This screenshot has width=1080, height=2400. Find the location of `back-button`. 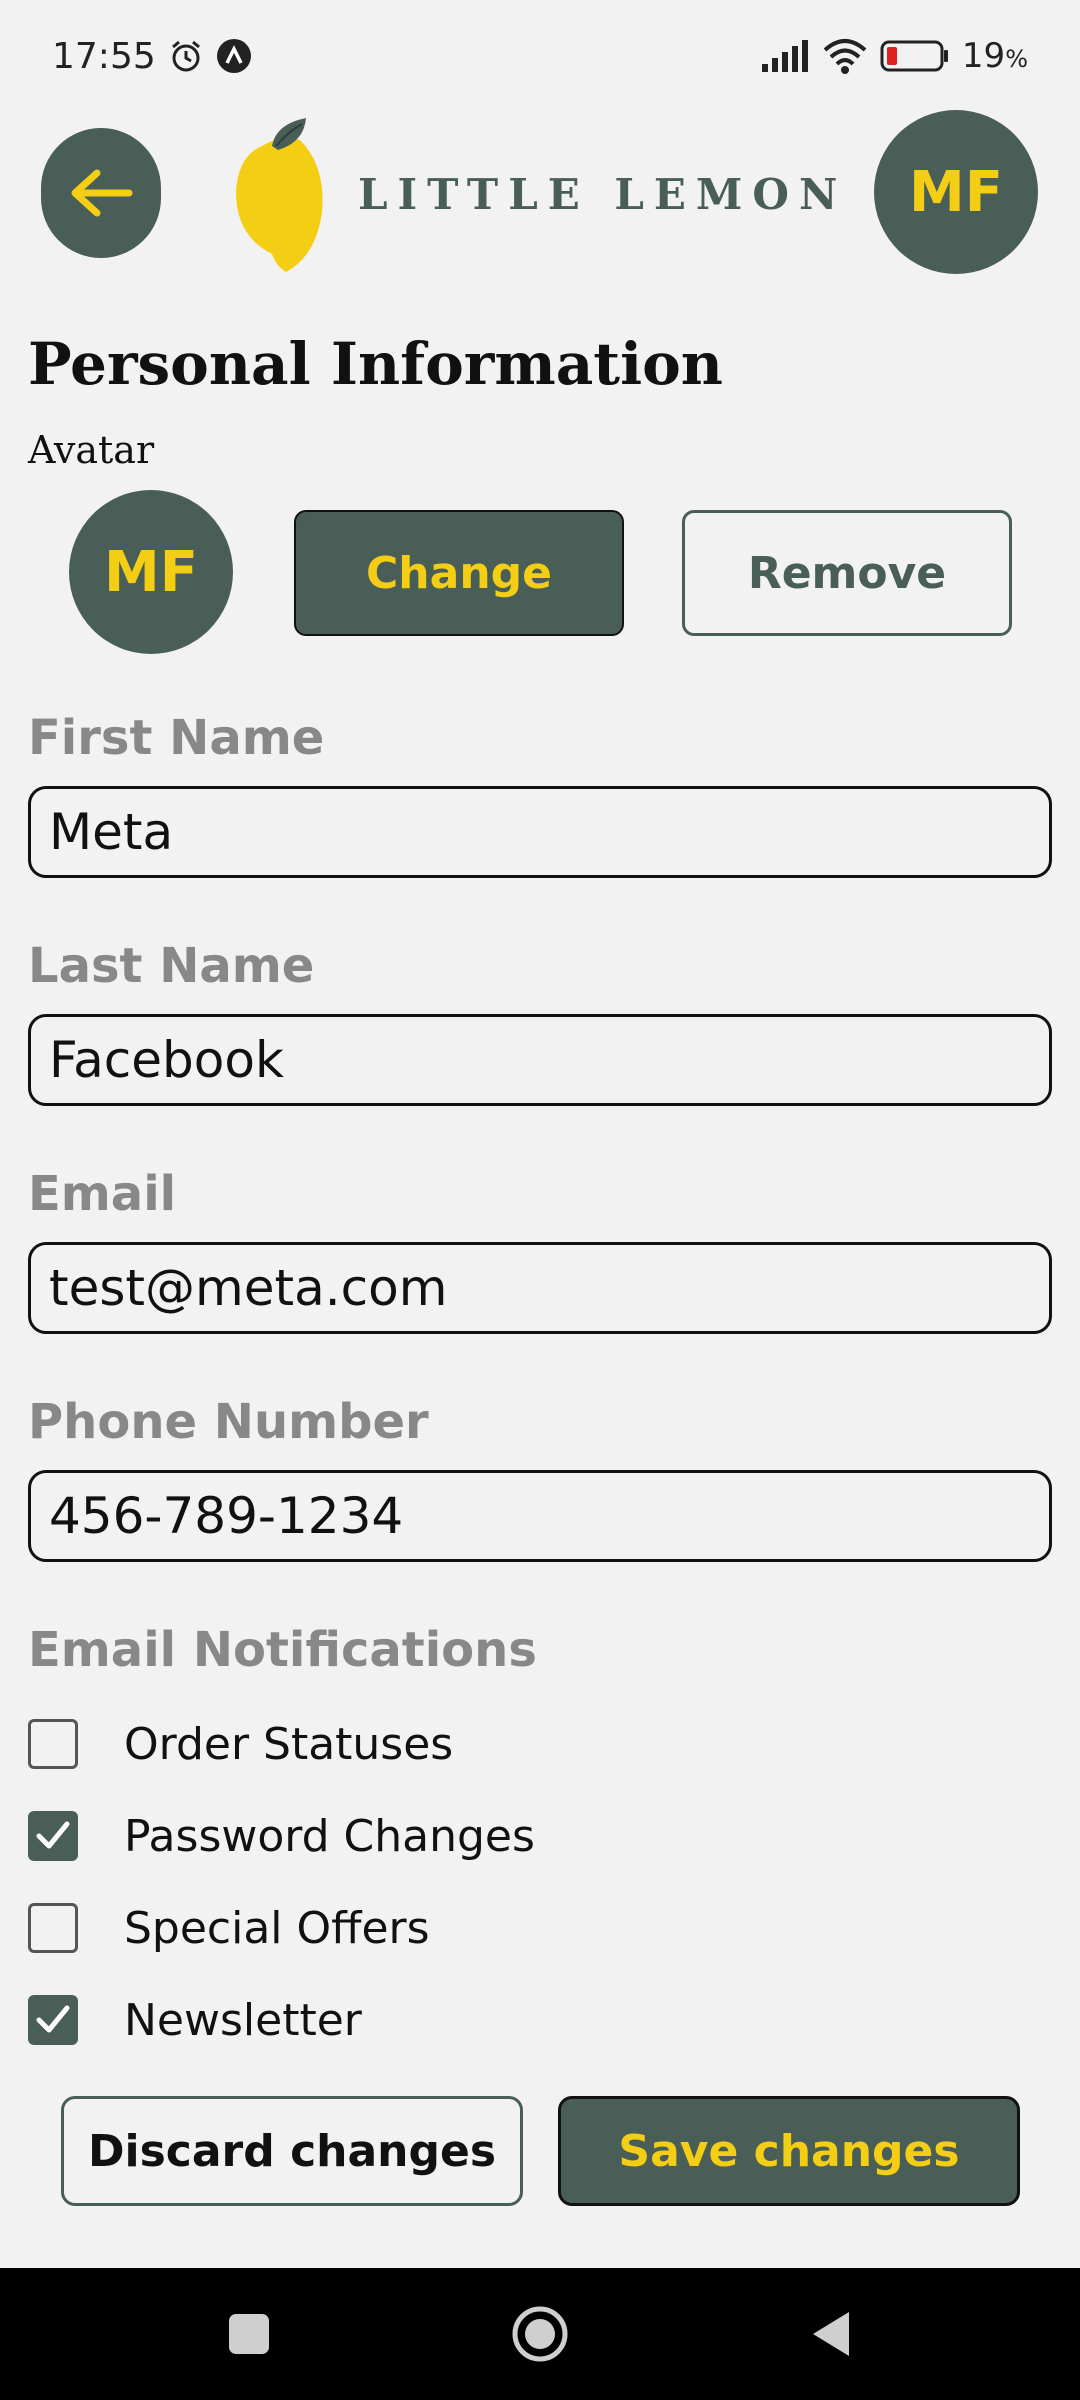

back-button is located at coordinates (101, 193).